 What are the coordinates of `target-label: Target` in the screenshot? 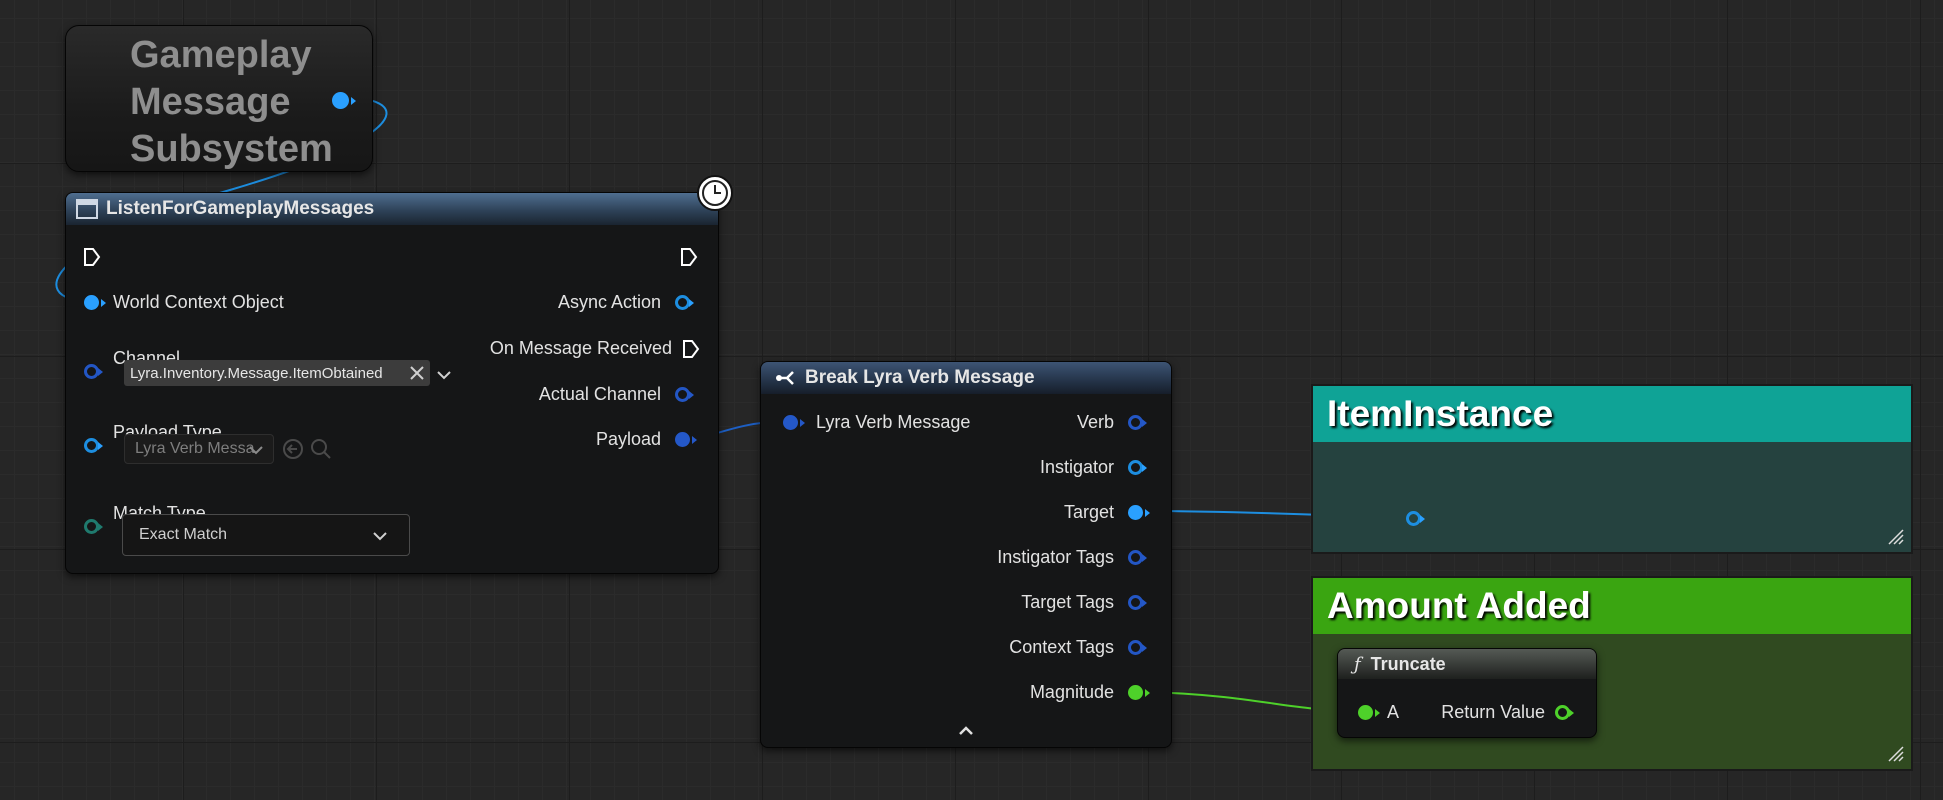 It's located at (1088, 512).